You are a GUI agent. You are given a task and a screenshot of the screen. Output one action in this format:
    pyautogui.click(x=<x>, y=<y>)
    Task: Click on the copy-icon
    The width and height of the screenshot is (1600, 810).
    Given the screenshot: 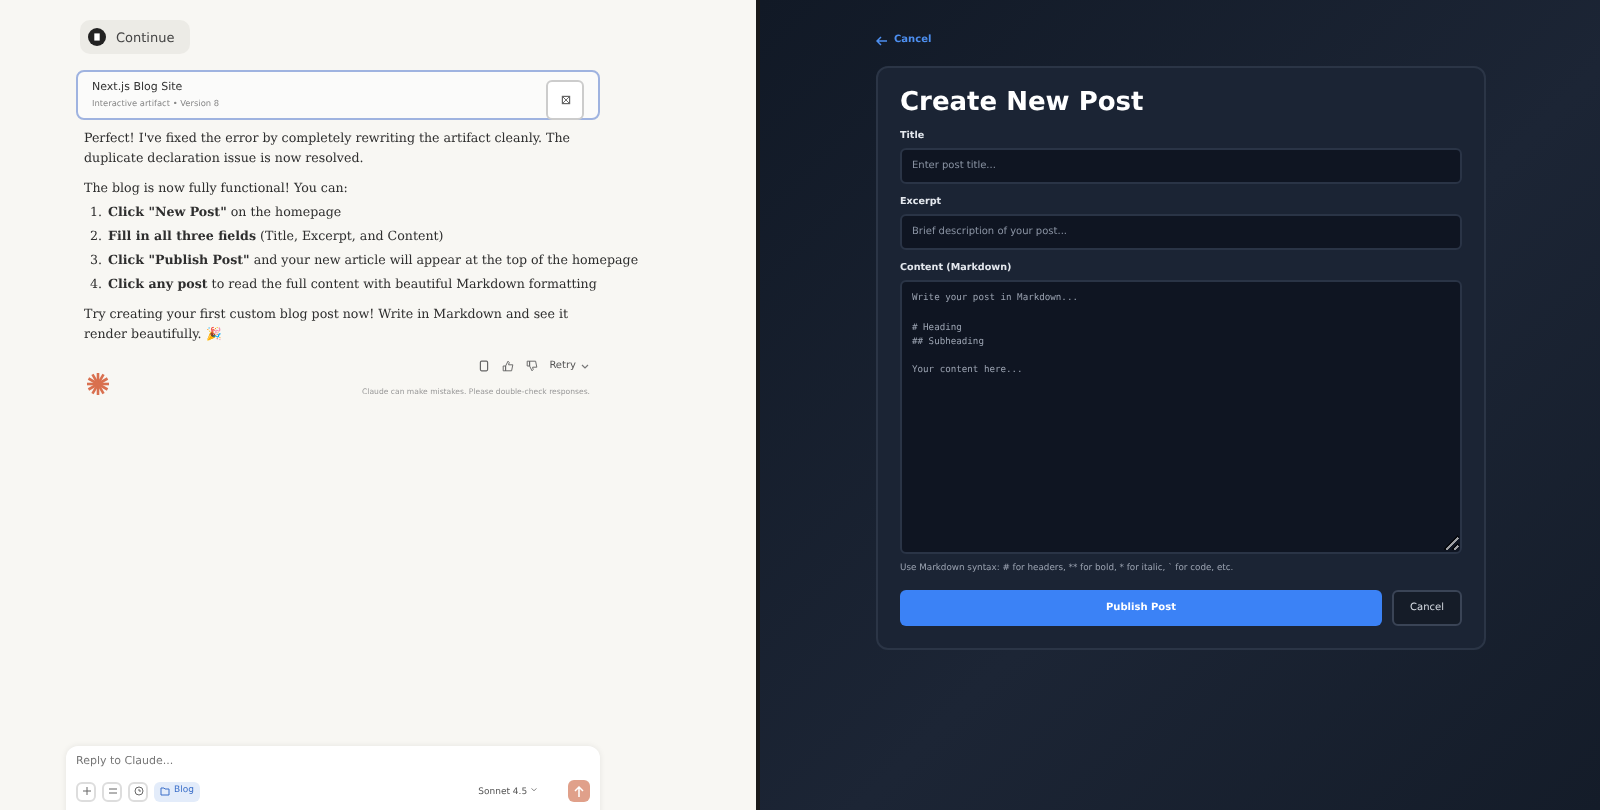 What is the action you would take?
    pyautogui.click(x=483, y=366)
    